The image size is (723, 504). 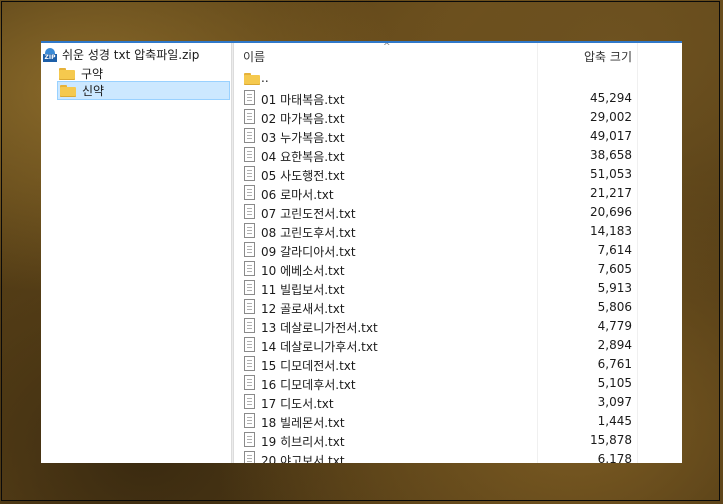 I want to click on list-item: 04 요한복음.txt 38,658, so click(x=459, y=155).